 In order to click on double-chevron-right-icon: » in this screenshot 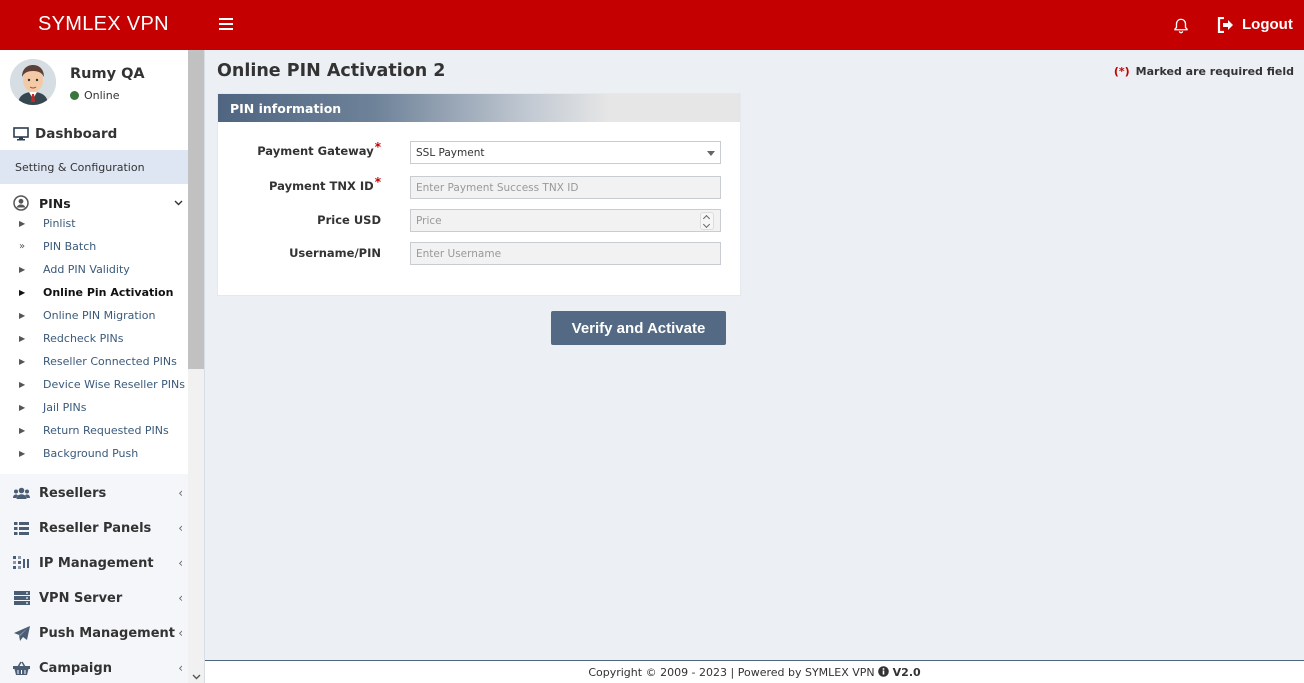, I will do `click(22, 246)`.